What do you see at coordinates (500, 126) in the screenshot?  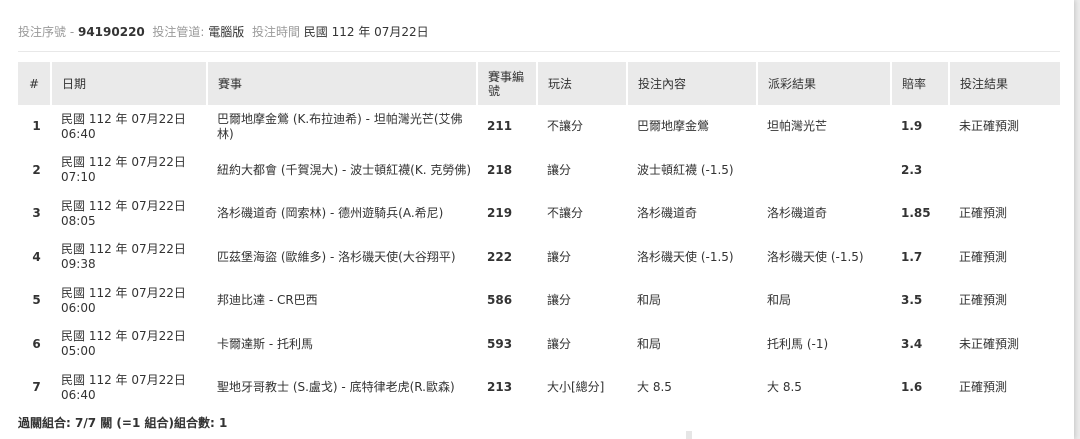 I see `row-match-no: 211` at bounding box center [500, 126].